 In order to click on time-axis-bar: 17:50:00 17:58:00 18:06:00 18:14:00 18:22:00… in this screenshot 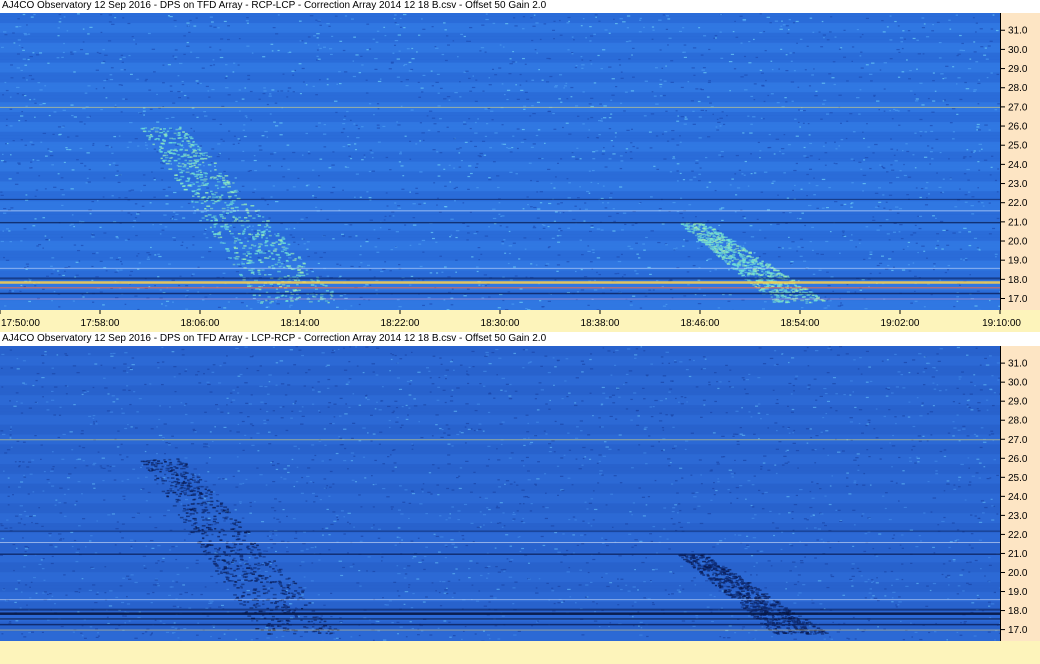, I will do `click(520, 321)`.